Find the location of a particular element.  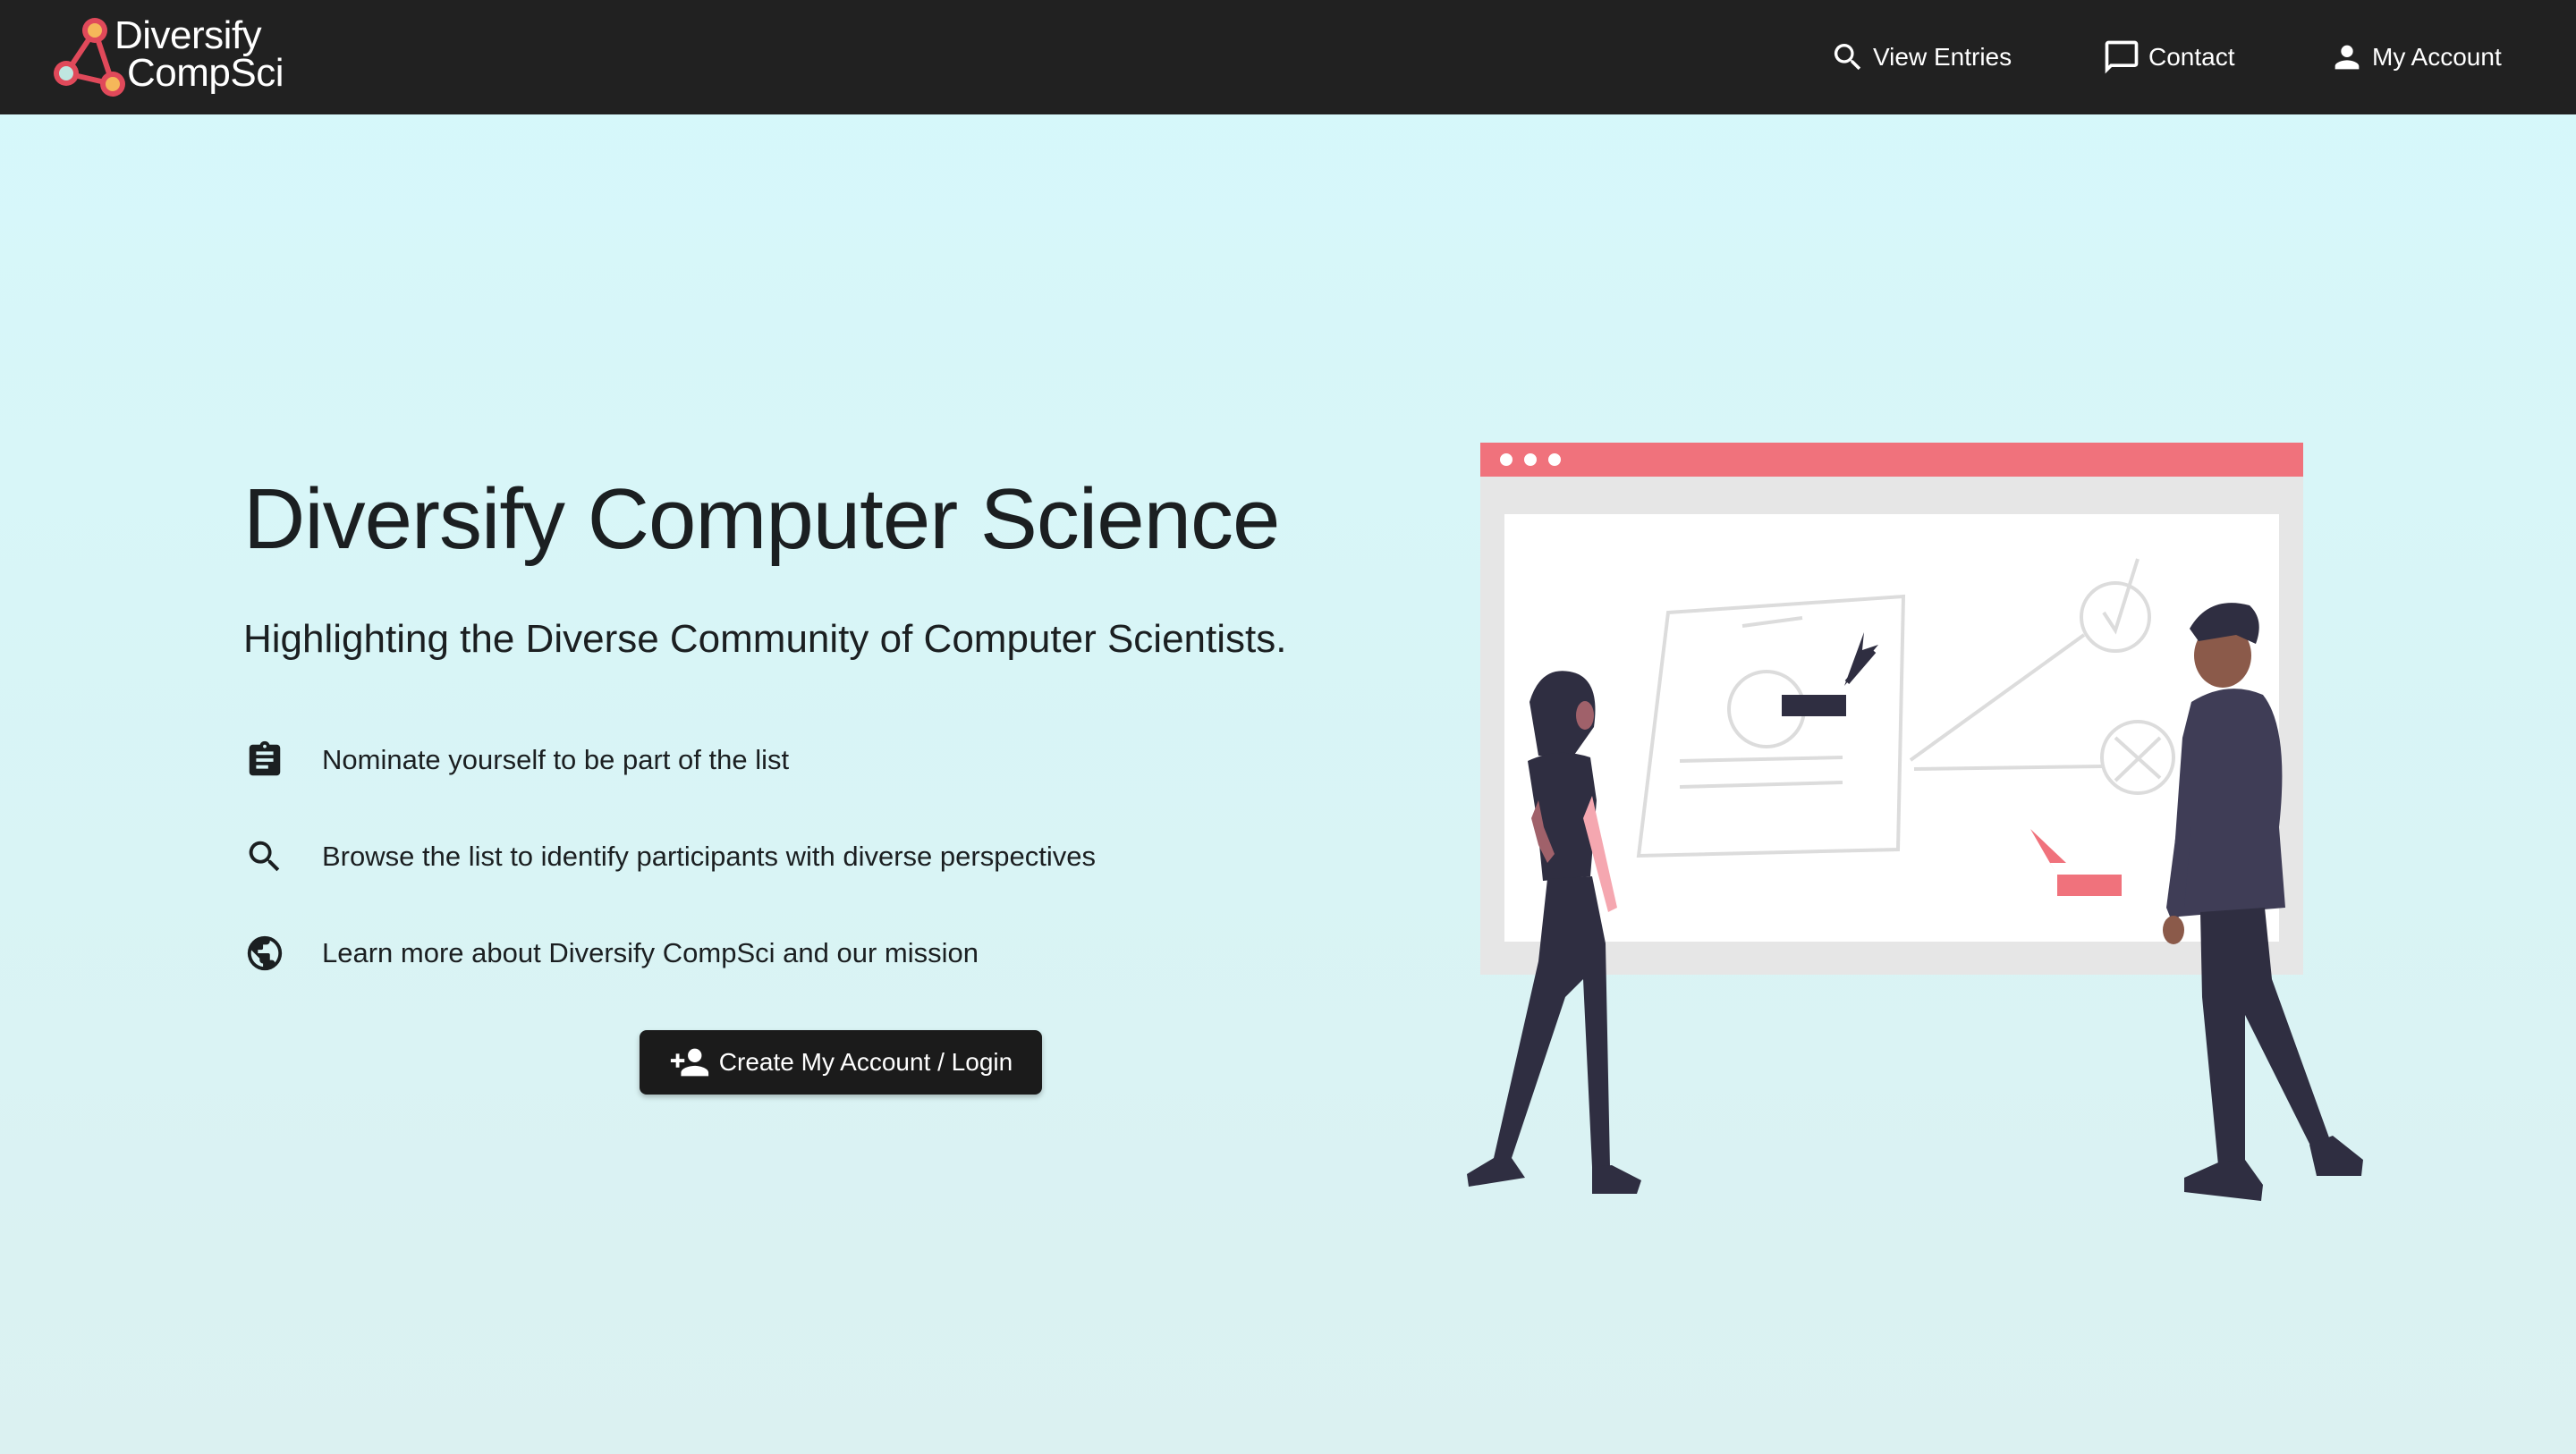

site-logo: Diversify CompSci is located at coordinates (182, 58).